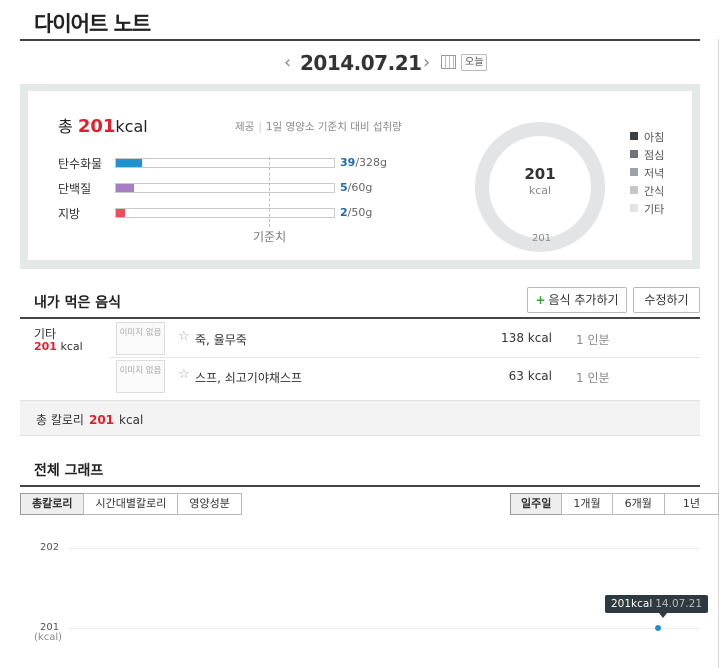 Image resolution: width=723 pixels, height=668 pixels. Describe the element at coordinates (248, 378) in the screenshot. I see `food-name: 스프, 쇠고기야채스프` at that location.